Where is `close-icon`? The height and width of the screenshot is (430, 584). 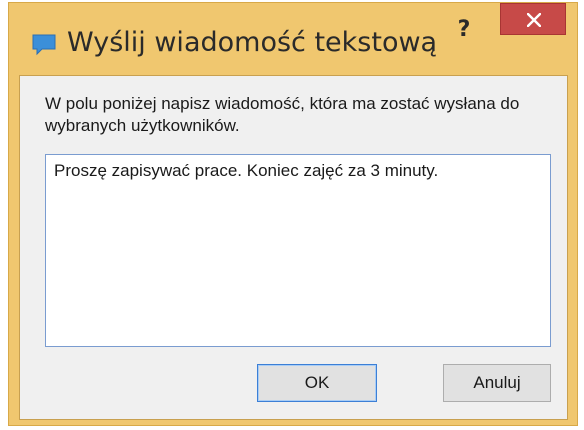
close-icon is located at coordinates (534, 20).